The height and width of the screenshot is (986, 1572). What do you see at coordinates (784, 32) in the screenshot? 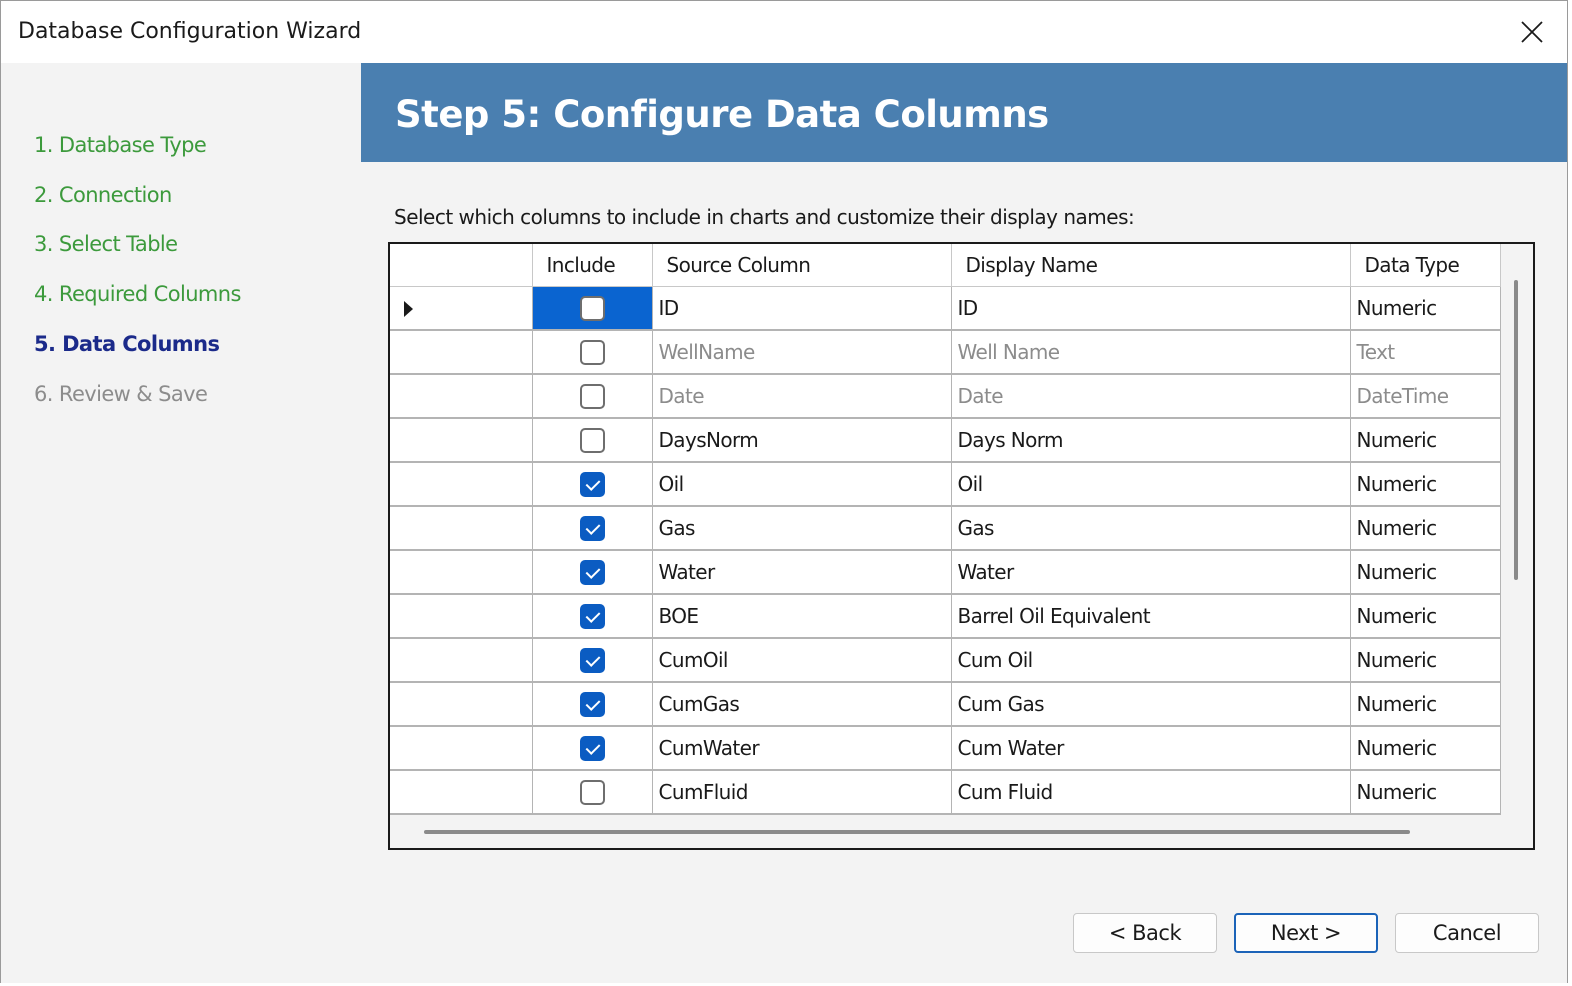
I see `title-bar: Database Configuration Wizard` at bounding box center [784, 32].